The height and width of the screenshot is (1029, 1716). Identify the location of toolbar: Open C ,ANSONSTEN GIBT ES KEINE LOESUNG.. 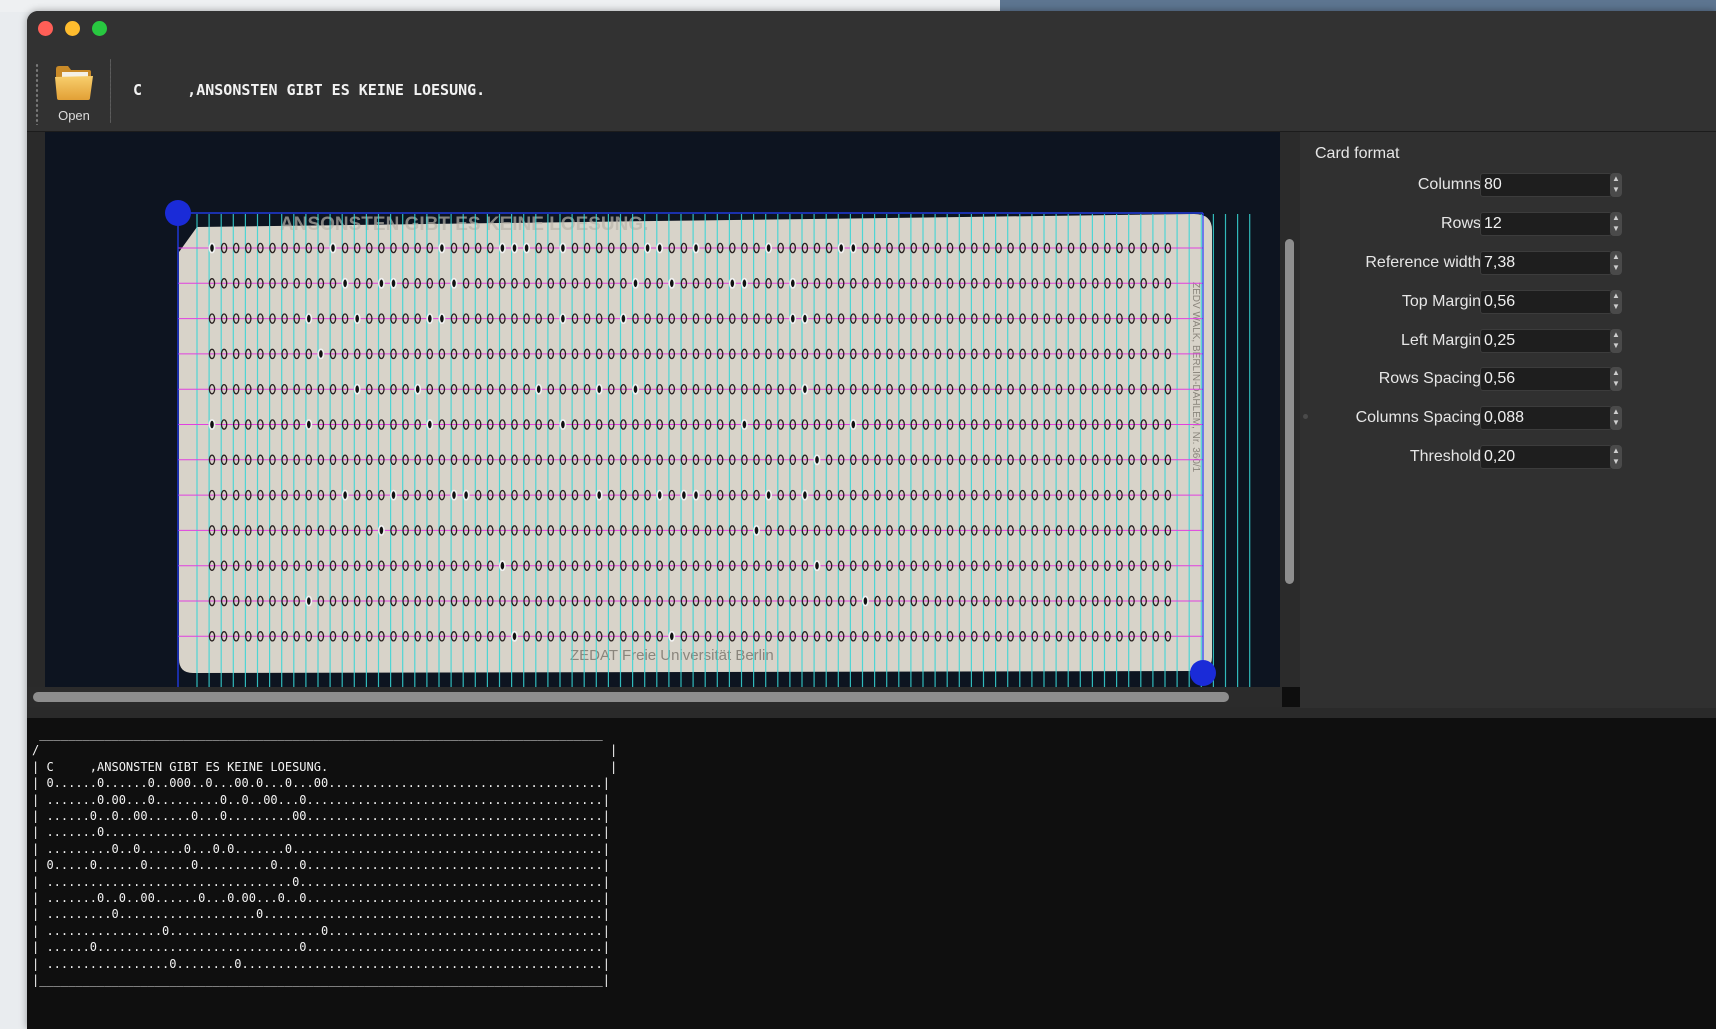
(871, 90).